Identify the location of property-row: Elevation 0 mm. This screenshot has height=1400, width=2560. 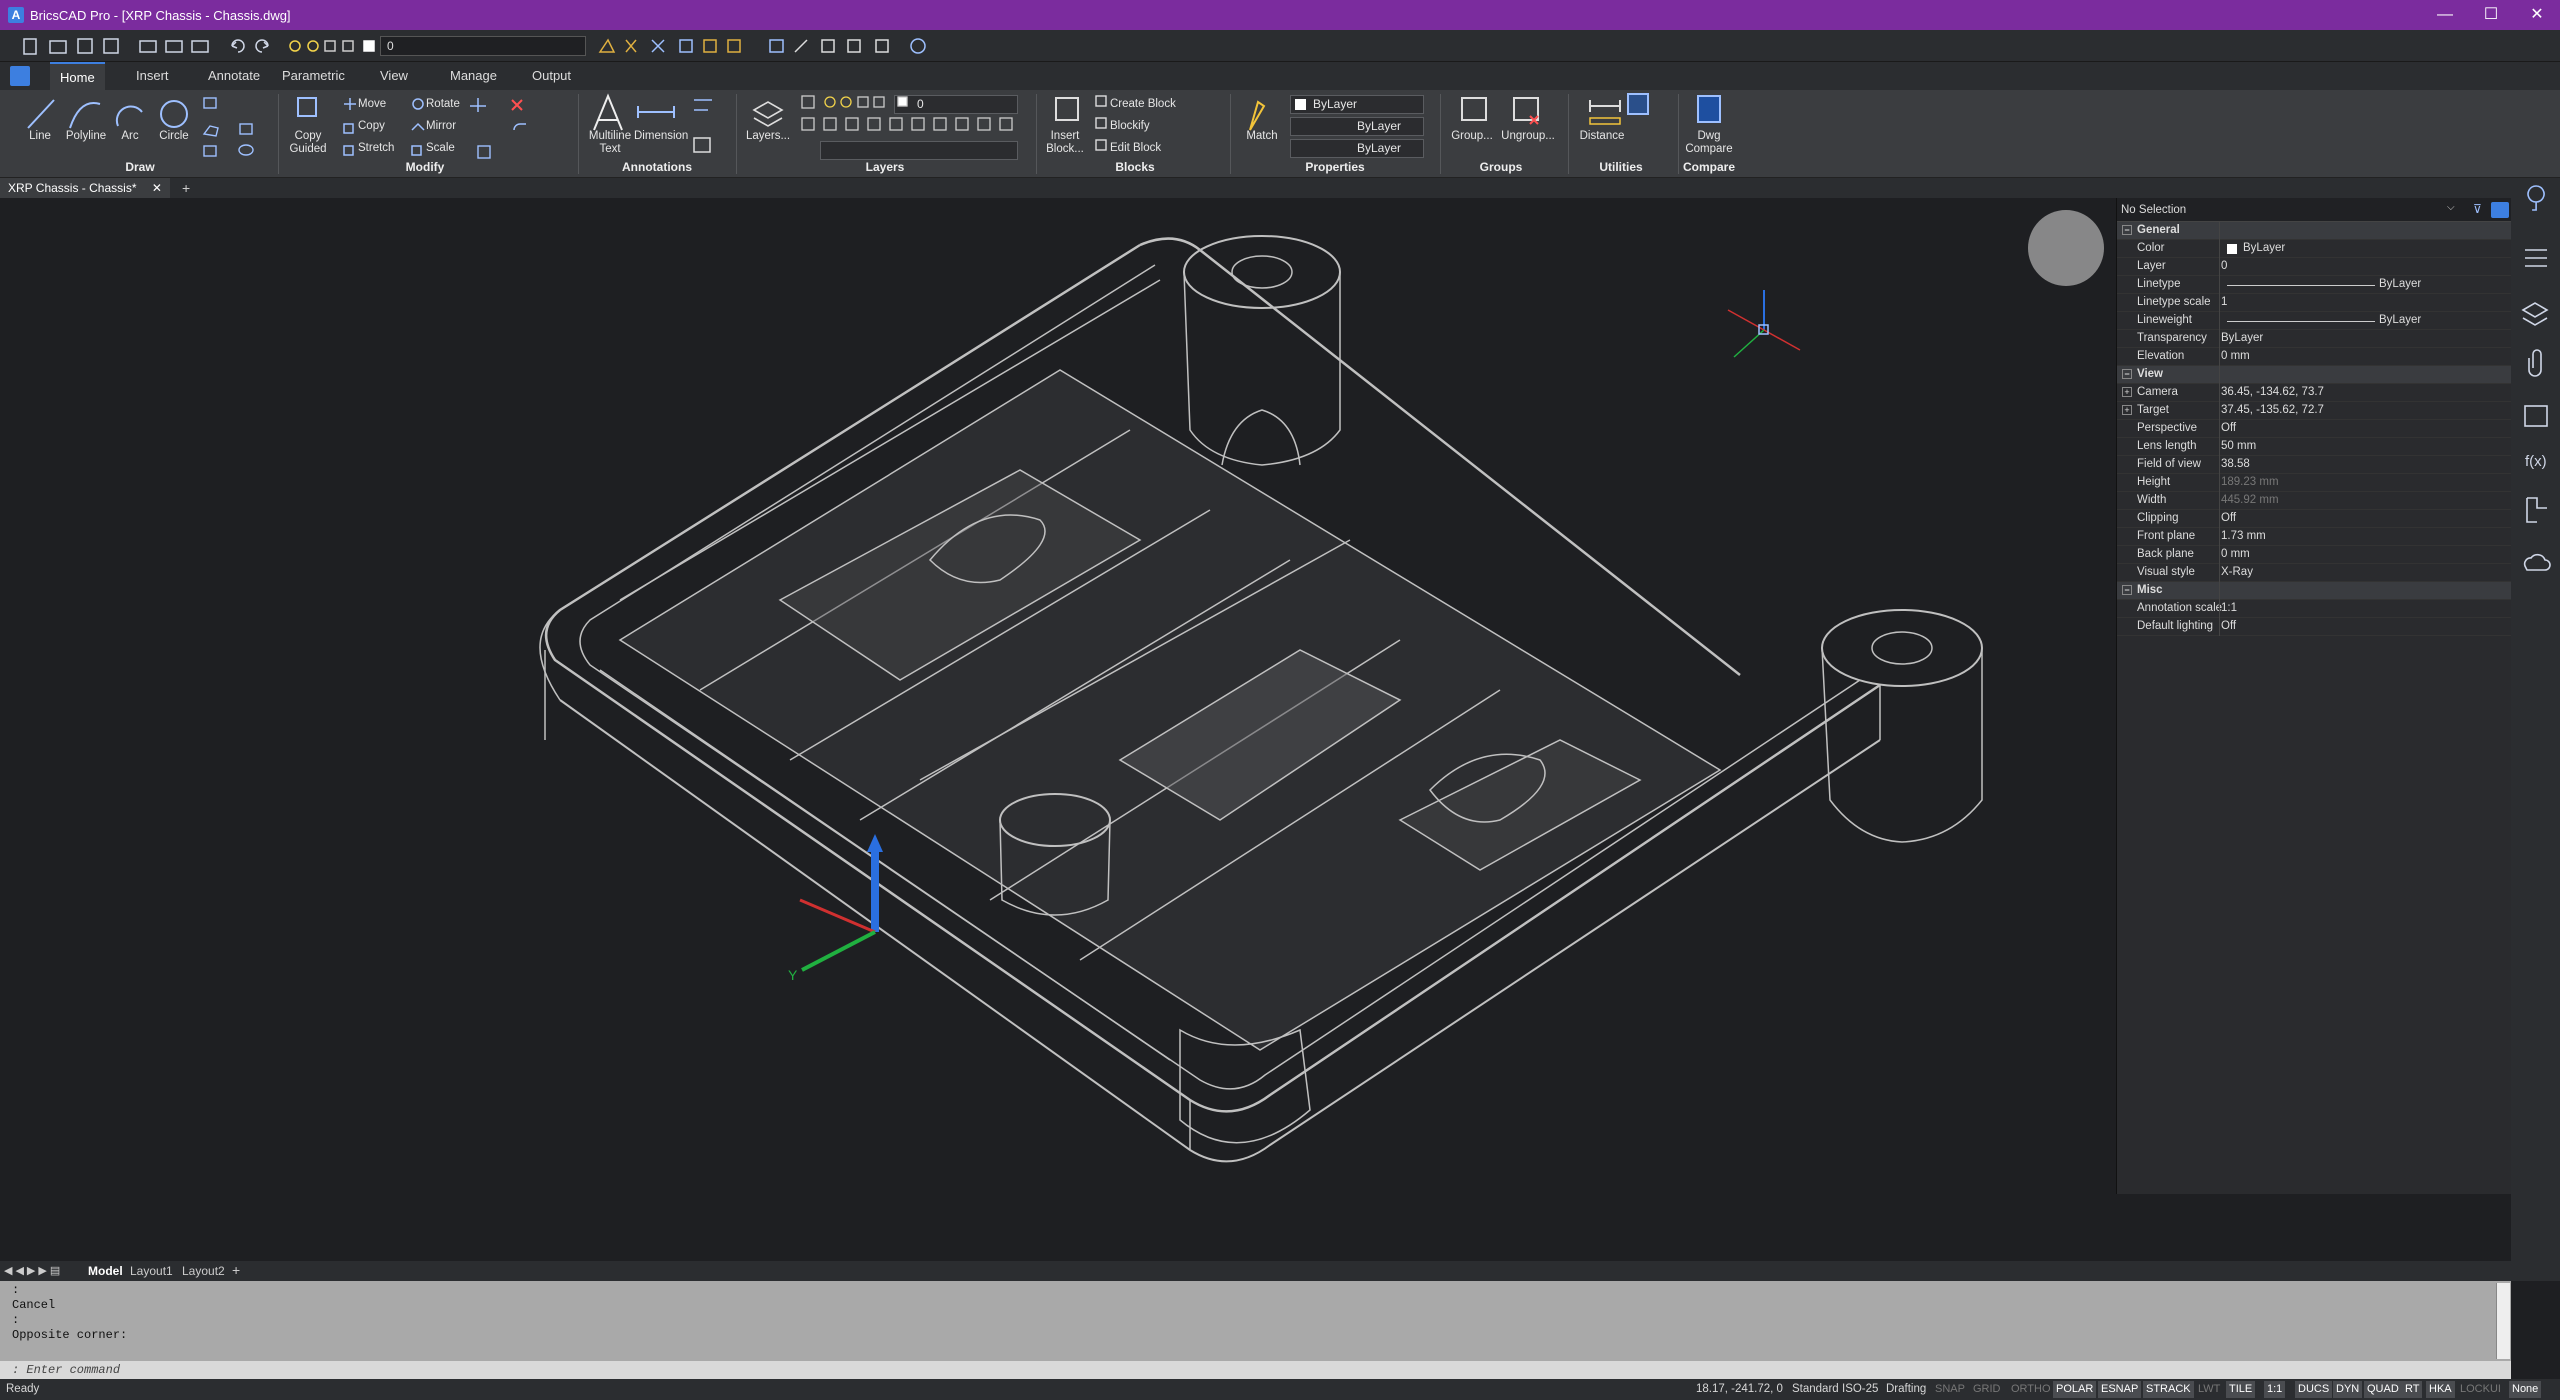
(2314, 357).